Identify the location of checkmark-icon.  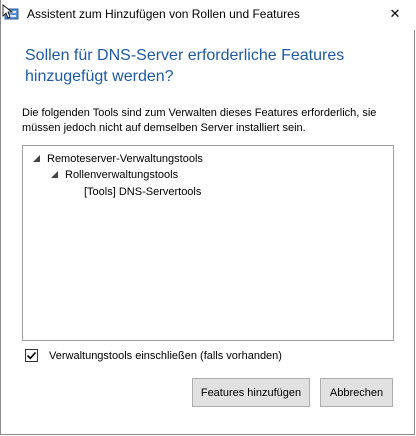
(31, 355).